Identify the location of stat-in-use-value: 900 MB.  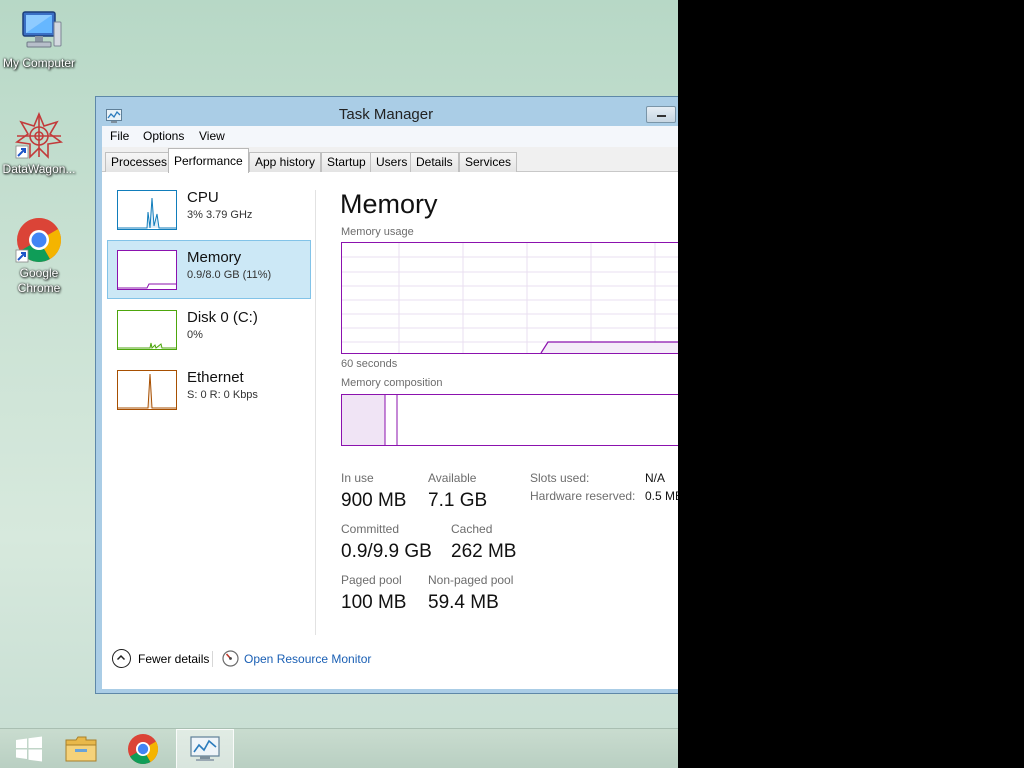
(374, 500).